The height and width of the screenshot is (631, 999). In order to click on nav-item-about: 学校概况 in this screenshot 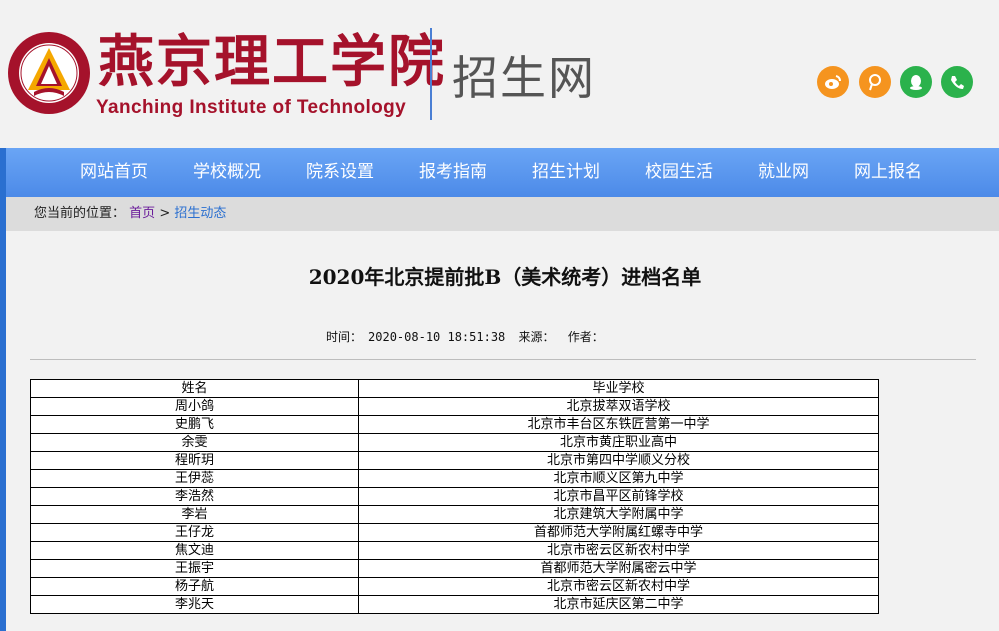, I will do `click(227, 172)`.